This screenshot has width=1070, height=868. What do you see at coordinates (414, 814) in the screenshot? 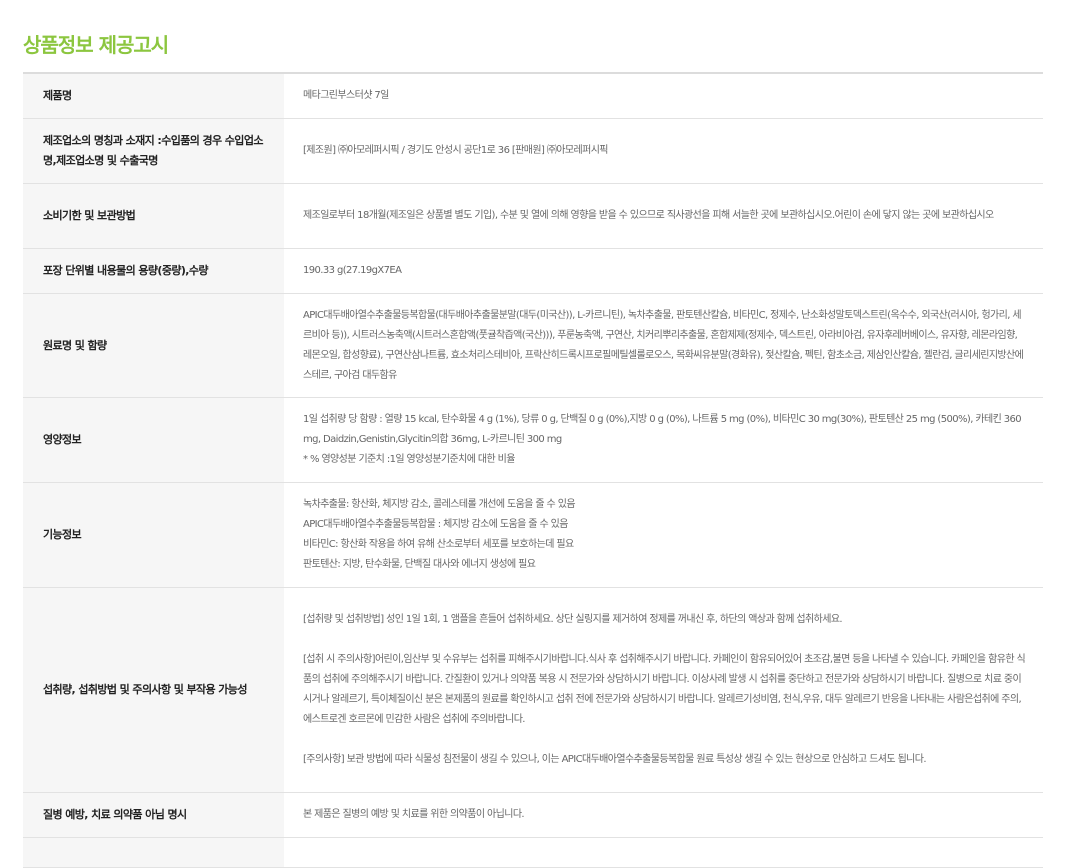
I see `row-value-line: 본 제품은 질병의 예방 및 치료를 위한 의약품이 아닙니다.` at bounding box center [414, 814].